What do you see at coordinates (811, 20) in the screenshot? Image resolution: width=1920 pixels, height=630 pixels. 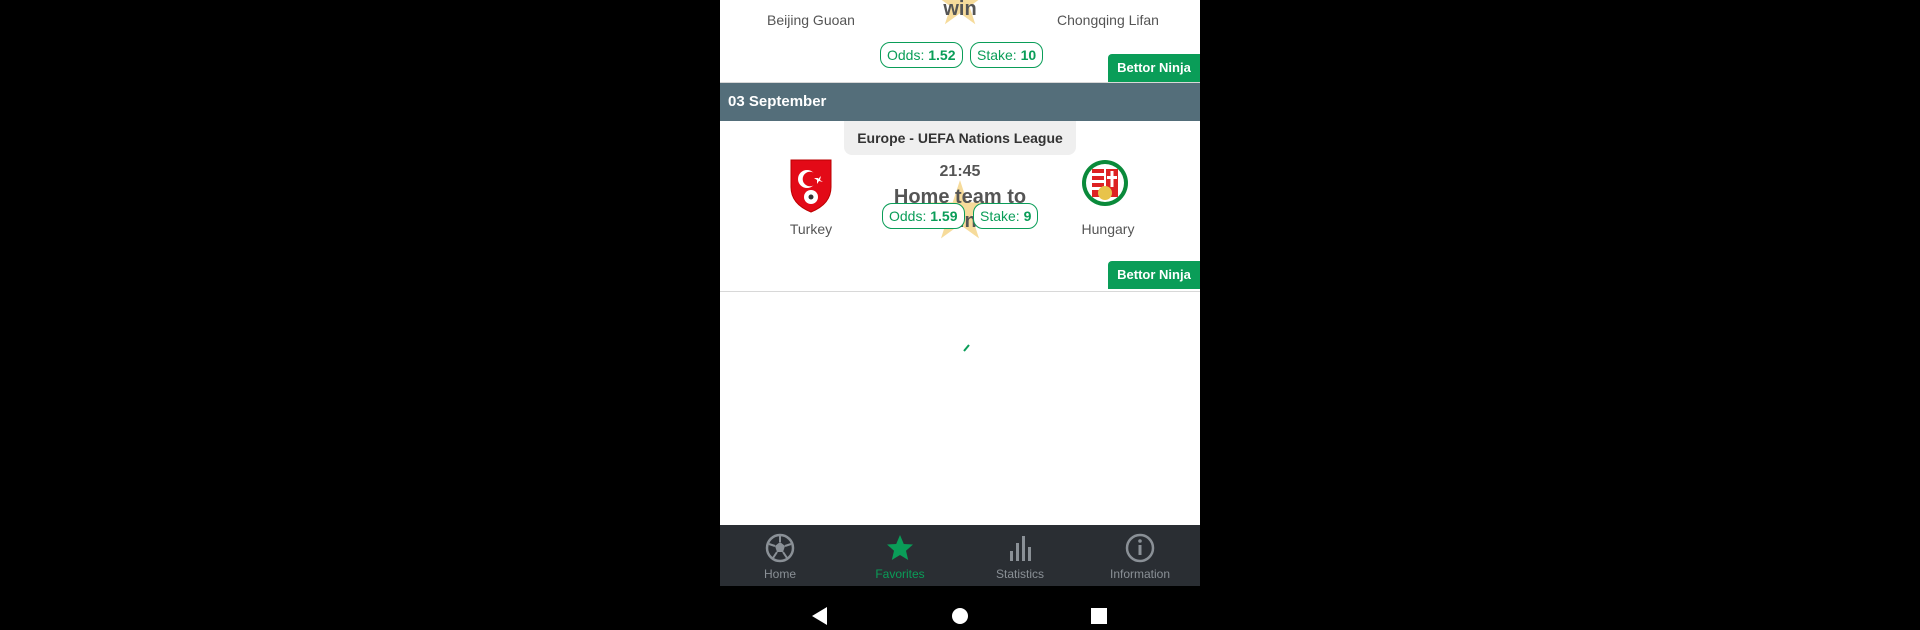 I see `home-team-name: Beijing Guoan` at bounding box center [811, 20].